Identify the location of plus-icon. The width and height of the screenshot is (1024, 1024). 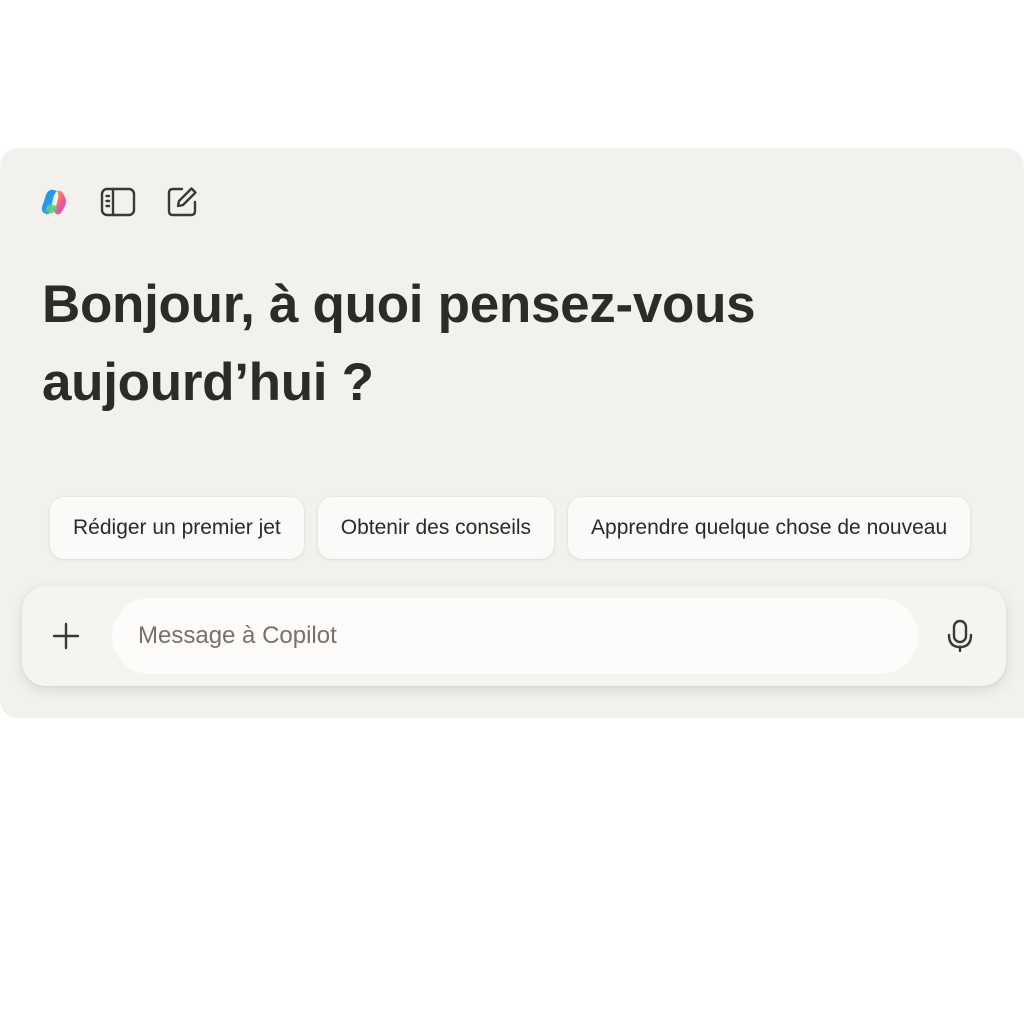
(66, 636).